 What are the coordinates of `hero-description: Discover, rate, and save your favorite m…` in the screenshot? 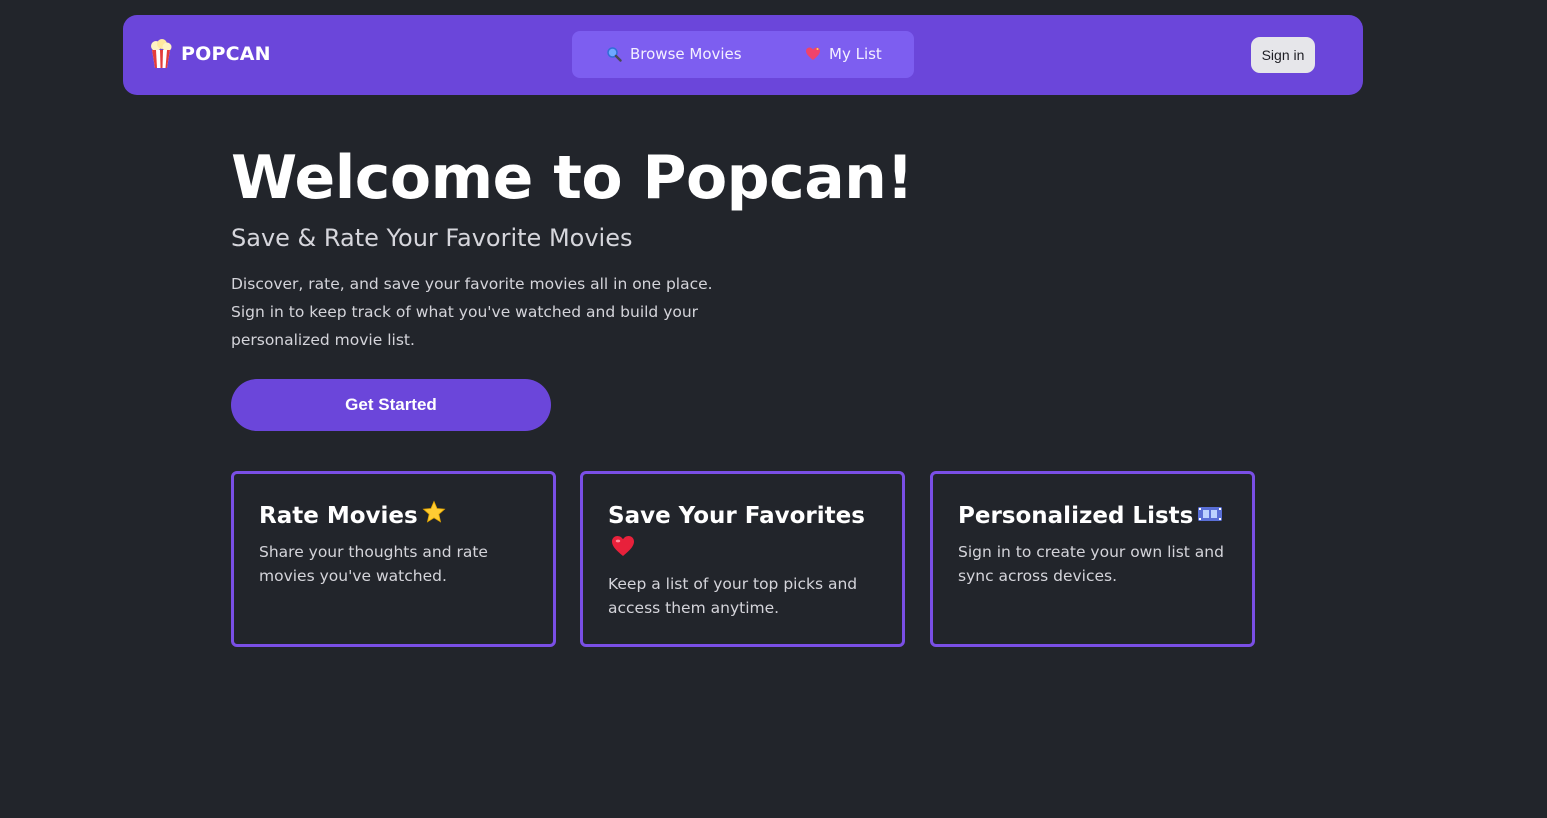 It's located at (472, 312).